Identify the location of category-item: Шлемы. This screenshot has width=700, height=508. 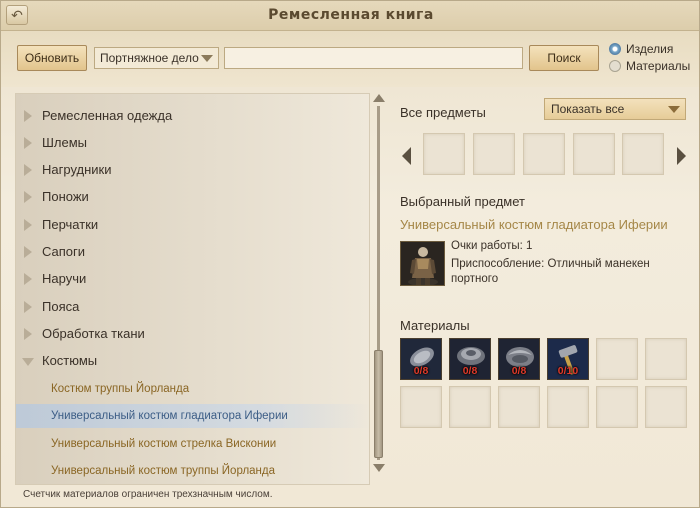
(193, 143).